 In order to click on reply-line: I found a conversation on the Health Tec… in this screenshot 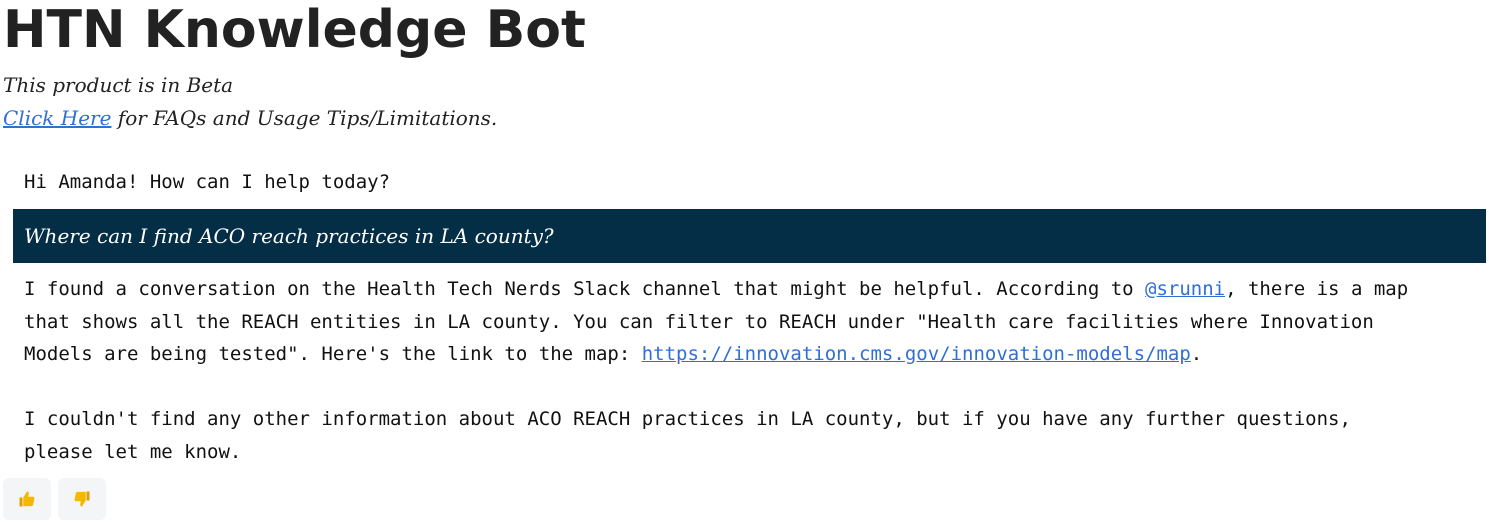, I will do `click(750, 289)`.